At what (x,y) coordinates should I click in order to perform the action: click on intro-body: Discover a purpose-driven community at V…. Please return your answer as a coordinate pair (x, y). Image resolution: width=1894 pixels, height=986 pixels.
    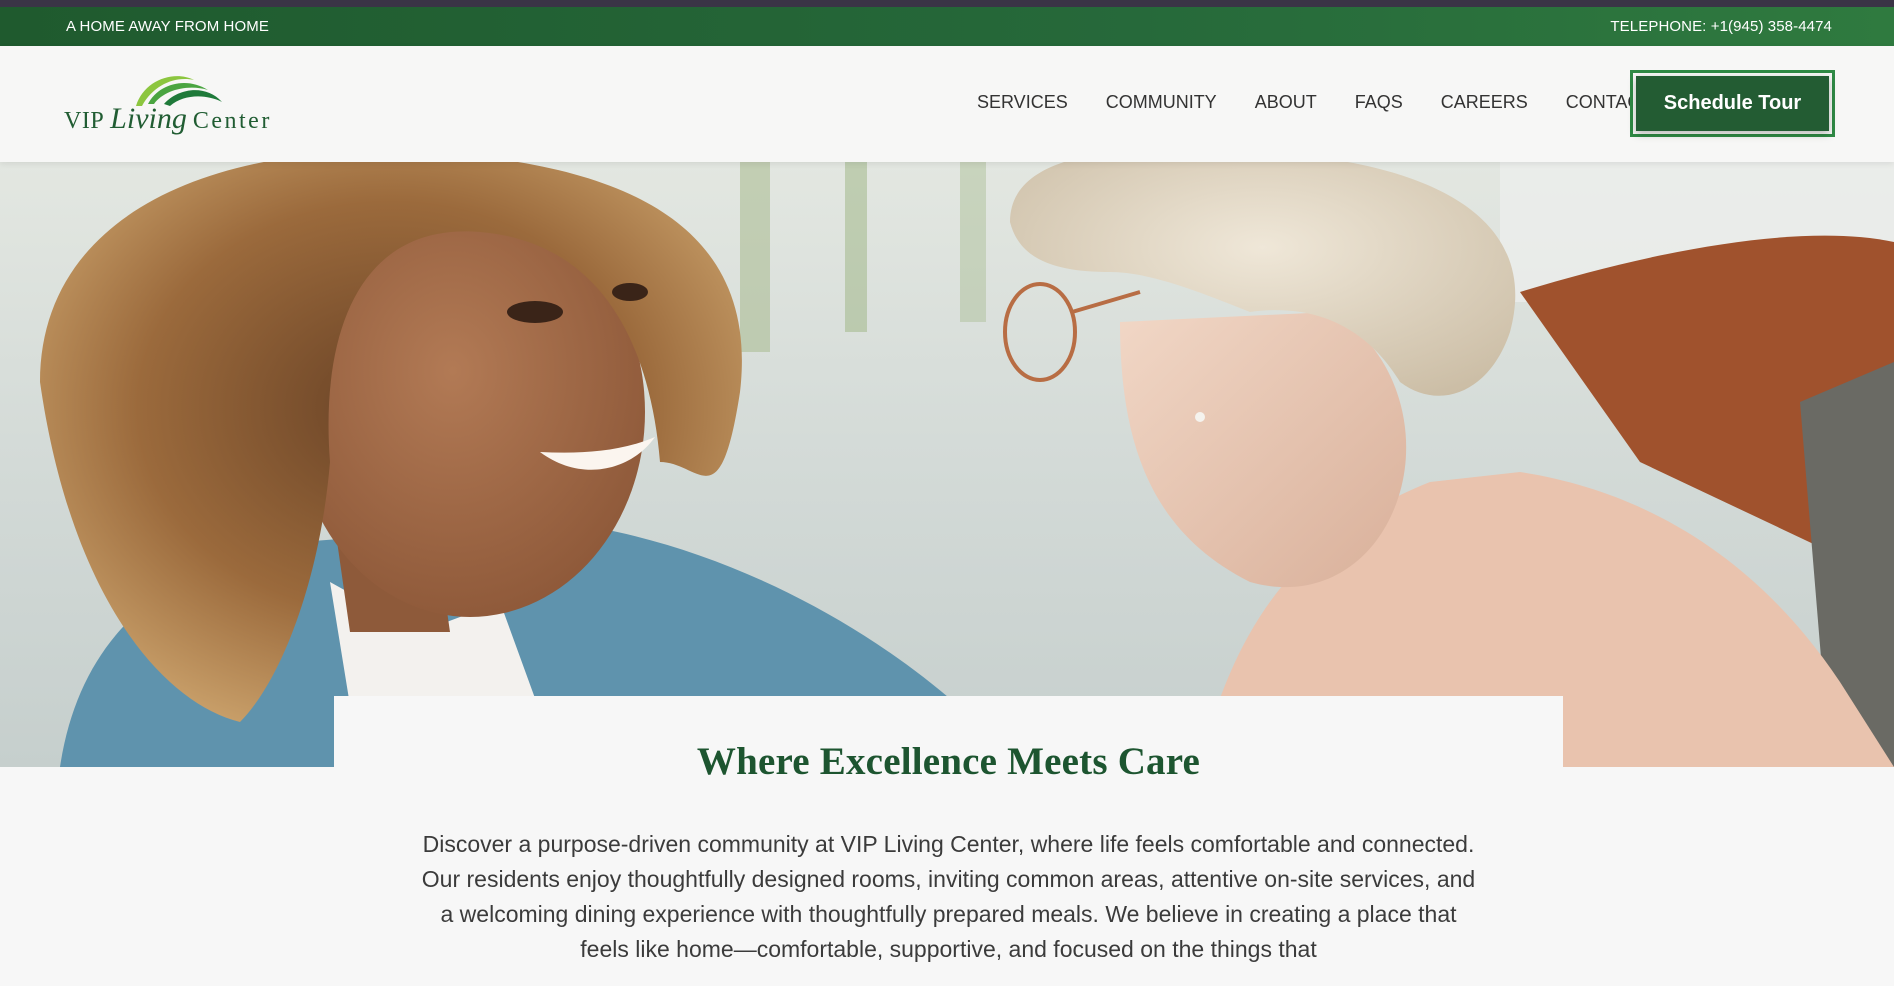
    Looking at the image, I should click on (948, 896).